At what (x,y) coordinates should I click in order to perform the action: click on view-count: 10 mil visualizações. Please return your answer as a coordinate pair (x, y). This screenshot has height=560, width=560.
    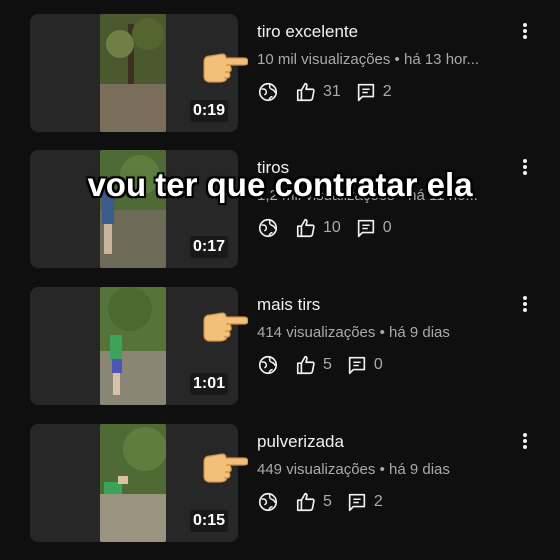
    Looking at the image, I should click on (324, 59).